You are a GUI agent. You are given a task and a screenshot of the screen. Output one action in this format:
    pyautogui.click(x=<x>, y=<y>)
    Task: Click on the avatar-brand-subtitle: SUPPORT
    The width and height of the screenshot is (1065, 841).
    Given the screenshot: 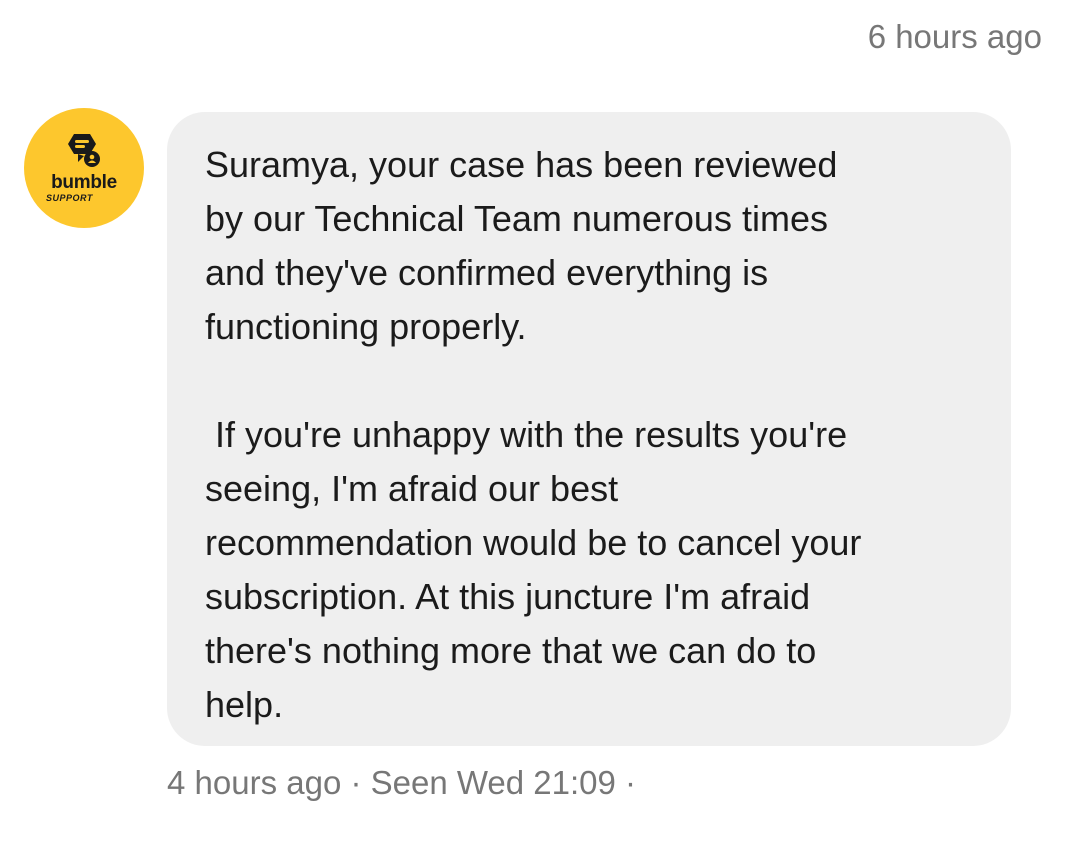 What is the action you would take?
    pyautogui.click(x=69, y=198)
    